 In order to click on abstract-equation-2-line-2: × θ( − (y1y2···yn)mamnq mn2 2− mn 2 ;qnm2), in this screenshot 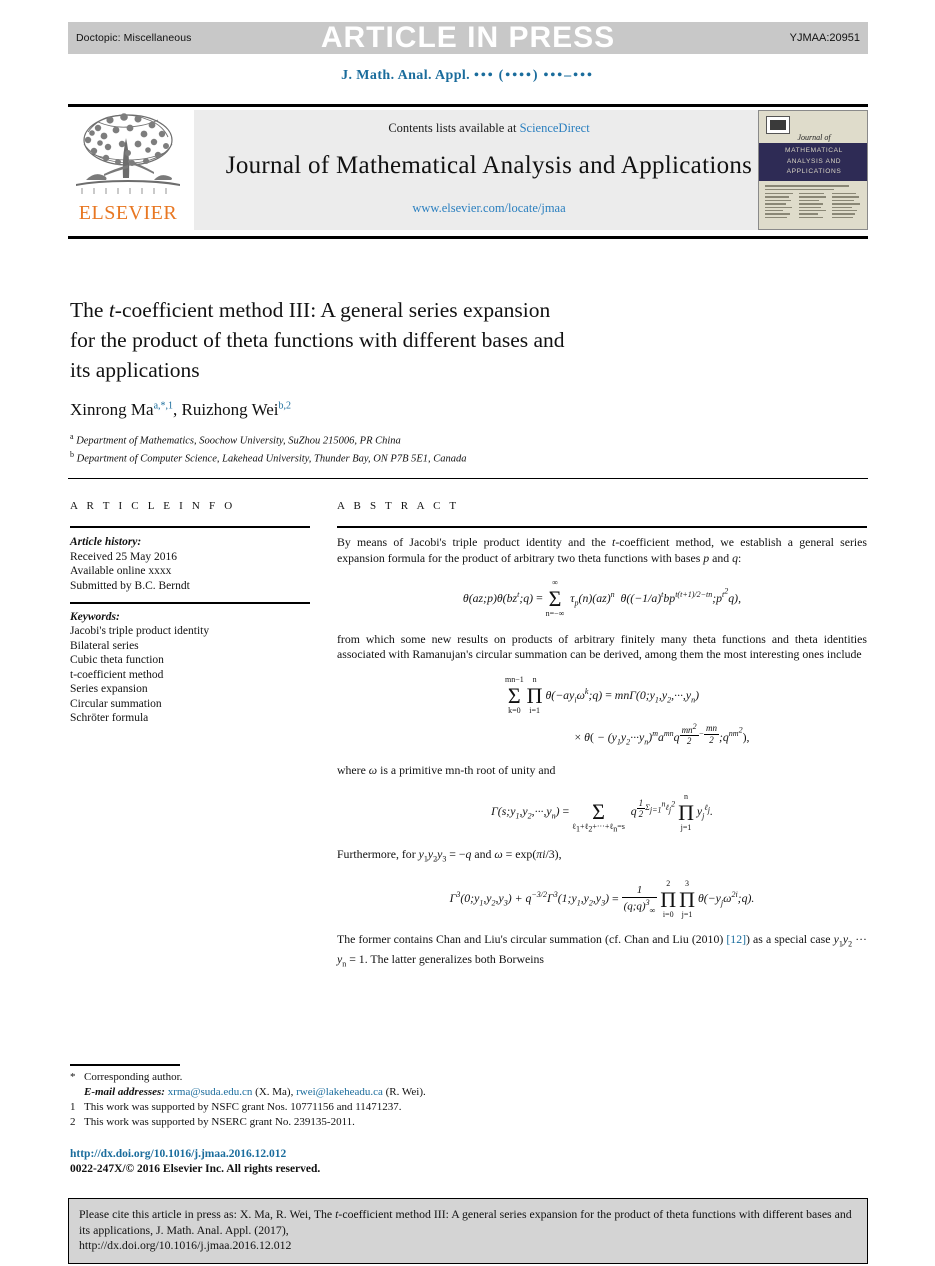, I will do `click(662, 734)`.